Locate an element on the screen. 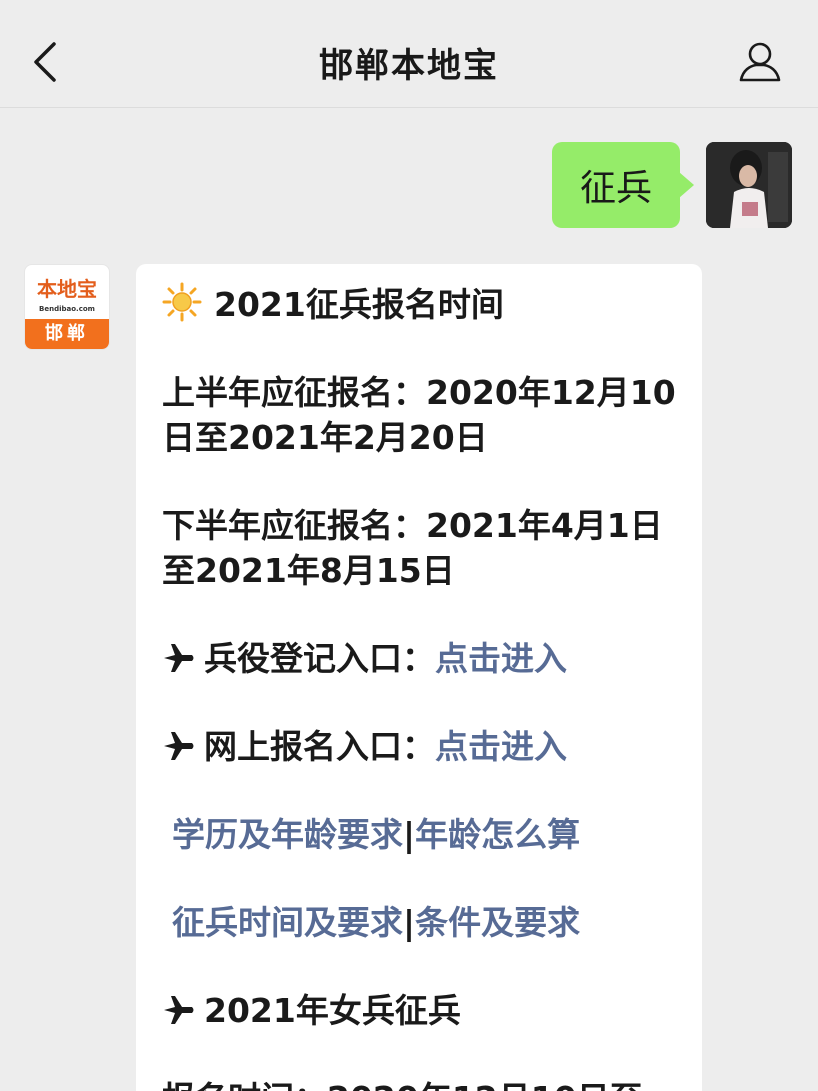  person-icon is located at coordinates (760, 62).